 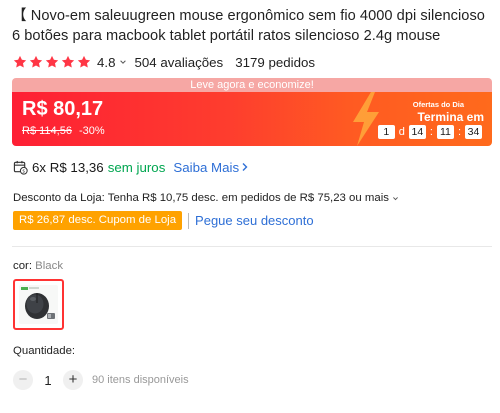 What do you see at coordinates (417, 132) in the screenshot?
I see `timer-hours: 14` at bounding box center [417, 132].